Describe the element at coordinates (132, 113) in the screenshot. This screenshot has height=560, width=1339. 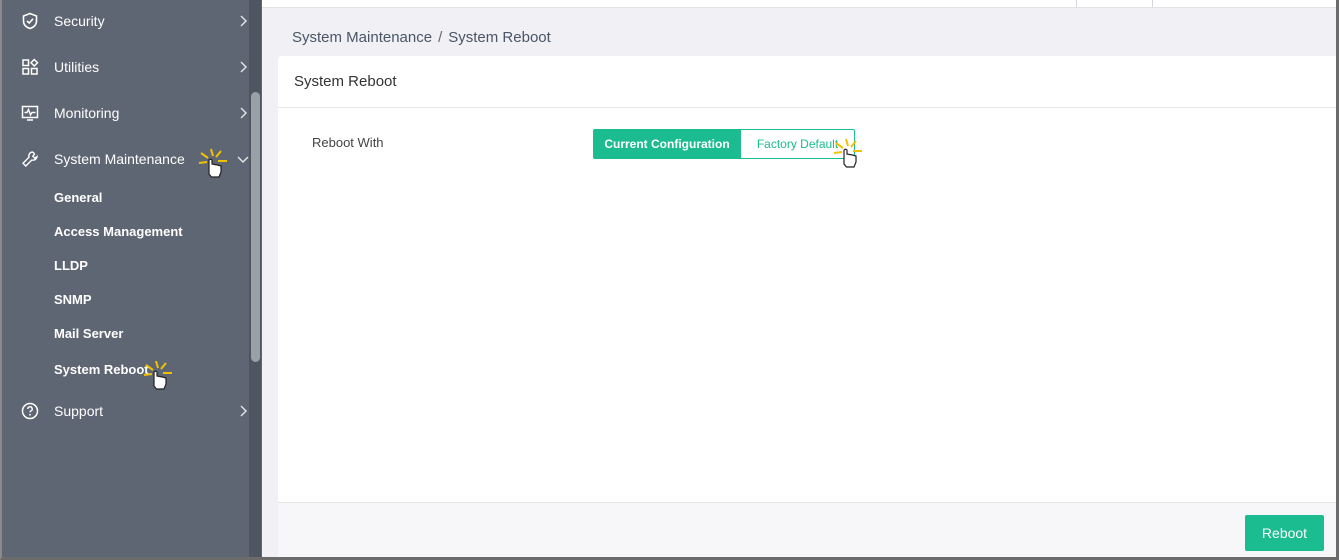
I see `sidebar-item-monitoring: Monitoring` at that location.